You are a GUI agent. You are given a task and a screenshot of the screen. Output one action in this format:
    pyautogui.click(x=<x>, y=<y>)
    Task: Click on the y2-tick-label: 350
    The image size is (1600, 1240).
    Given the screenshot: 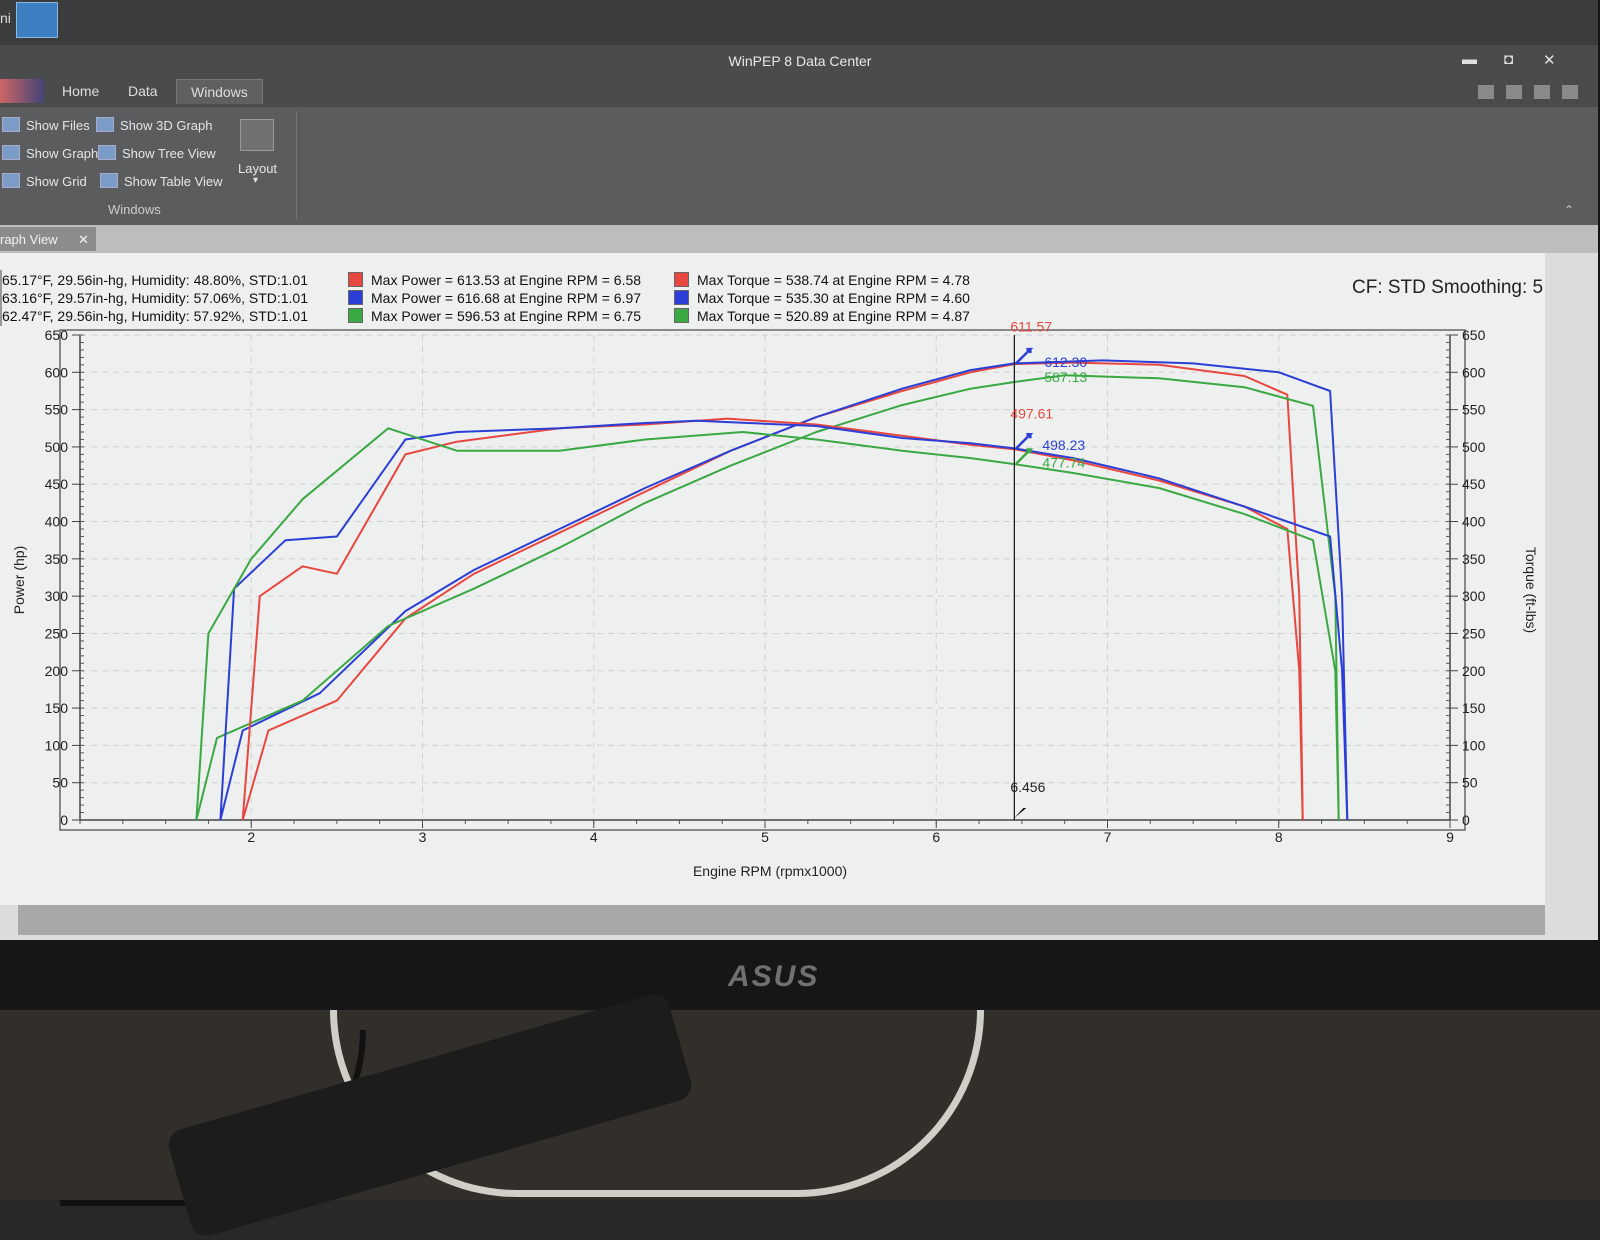 What is the action you would take?
    pyautogui.click(x=1474, y=559)
    